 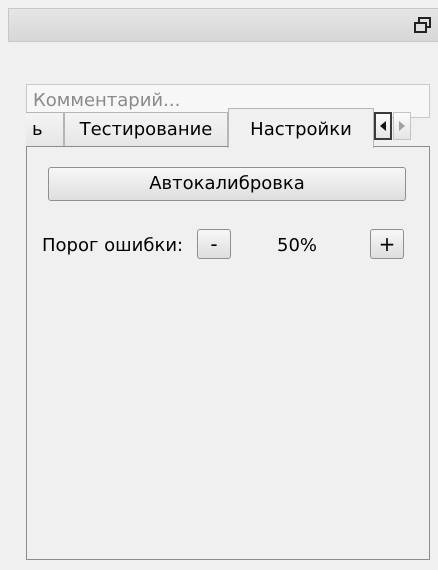 I want to click on error-threshold-label: Порог ошибки:, so click(x=113, y=245).